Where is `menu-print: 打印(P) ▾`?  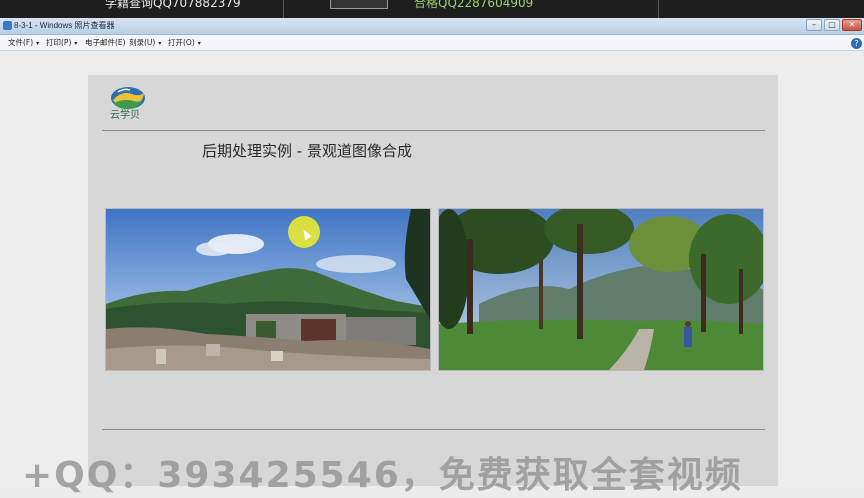 menu-print: 打印(P) ▾ is located at coordinates (61, 42).